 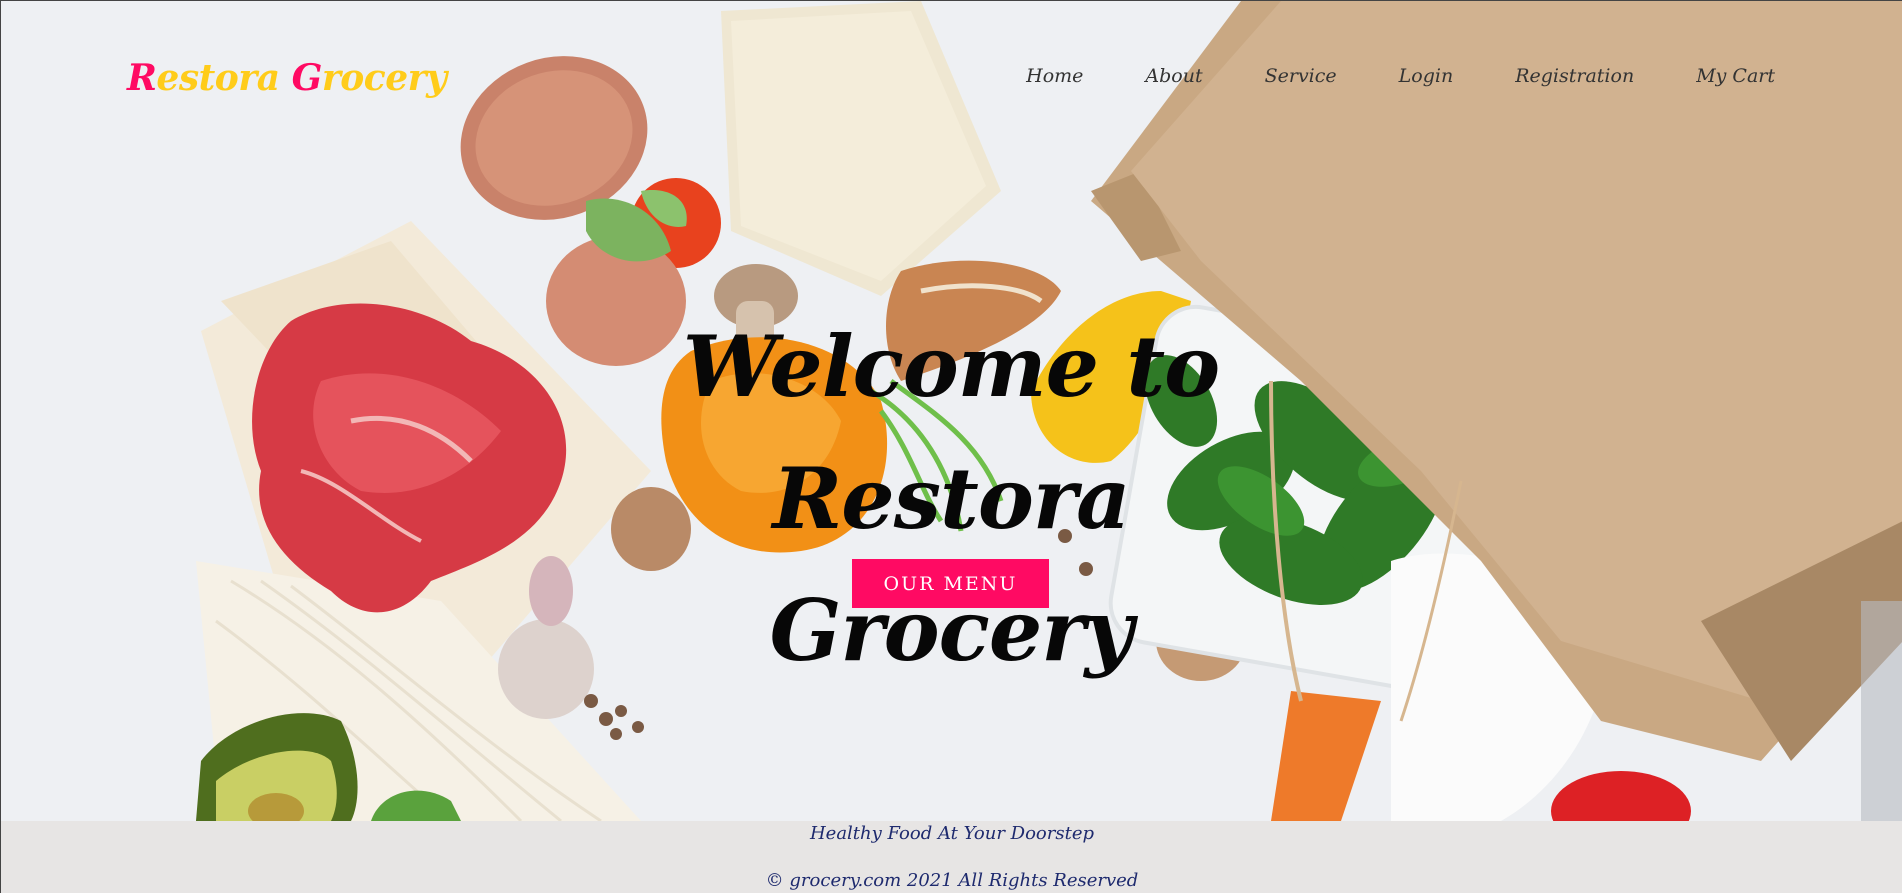 I want to click on nav-my-cart: My Cart, so click(x=1735, y=76).